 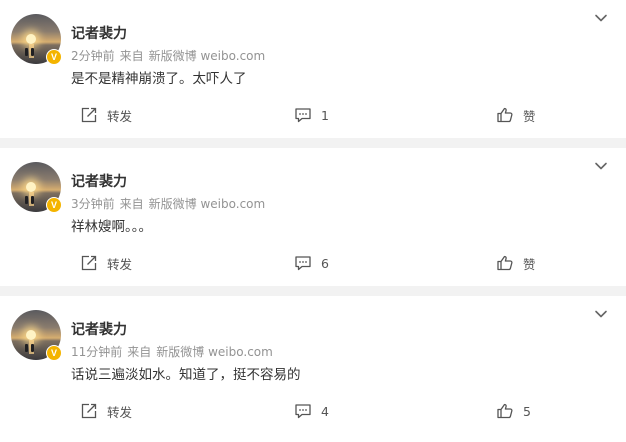 I want to click on post-content: 祥林嫂啊。。。, so click(x=111, y=227).